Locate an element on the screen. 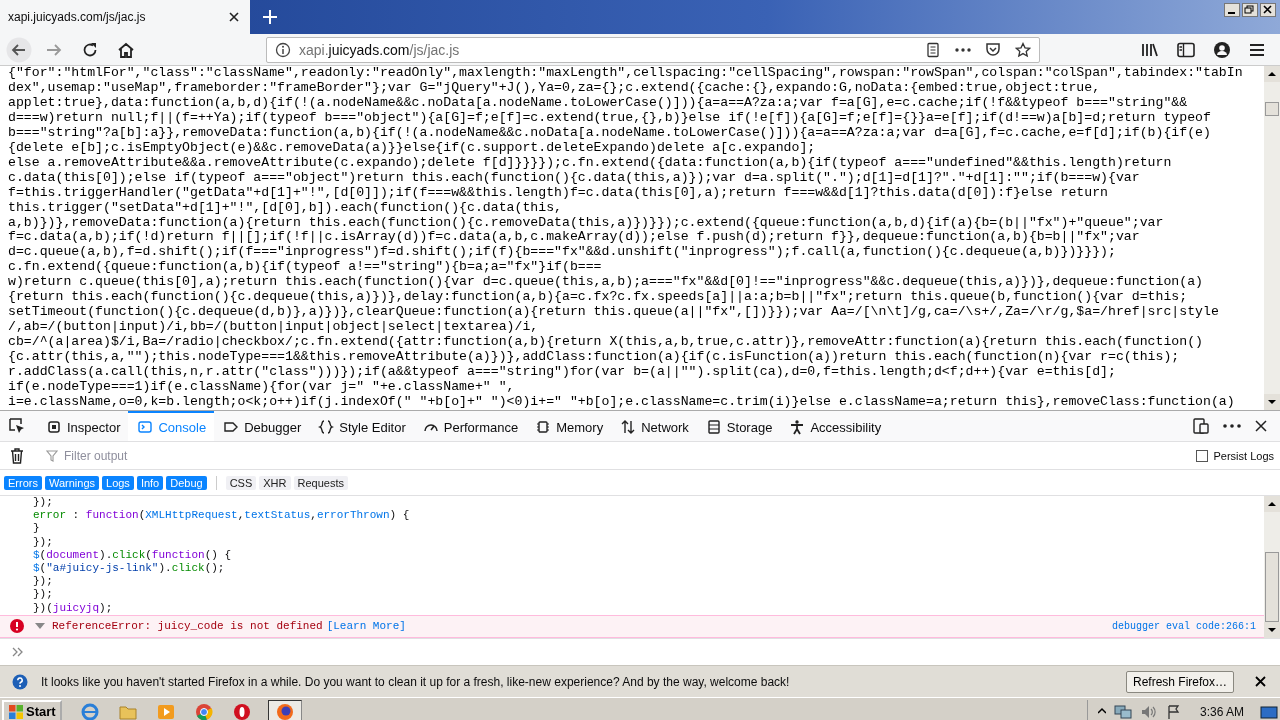 This screenshot has height=720, width=1280. code-line: /,ab=/(button|input)/i,bb=/(button|input|object|select|textarea)/i, is located at coordinates (274, 328).